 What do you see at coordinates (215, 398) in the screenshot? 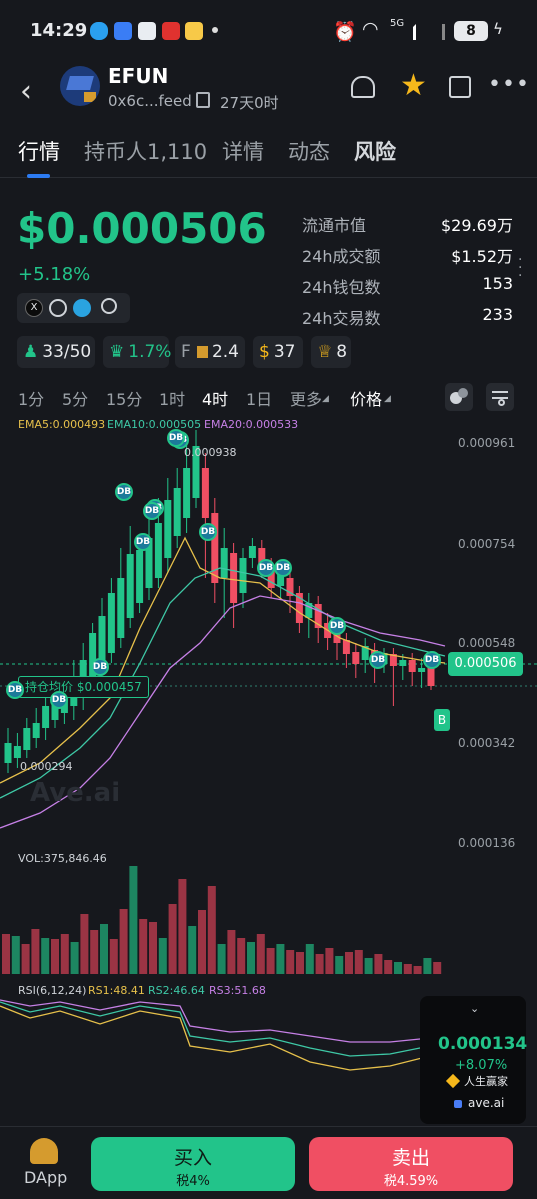
I see `tf-4h: 4时` at bounding box center [215, 398].